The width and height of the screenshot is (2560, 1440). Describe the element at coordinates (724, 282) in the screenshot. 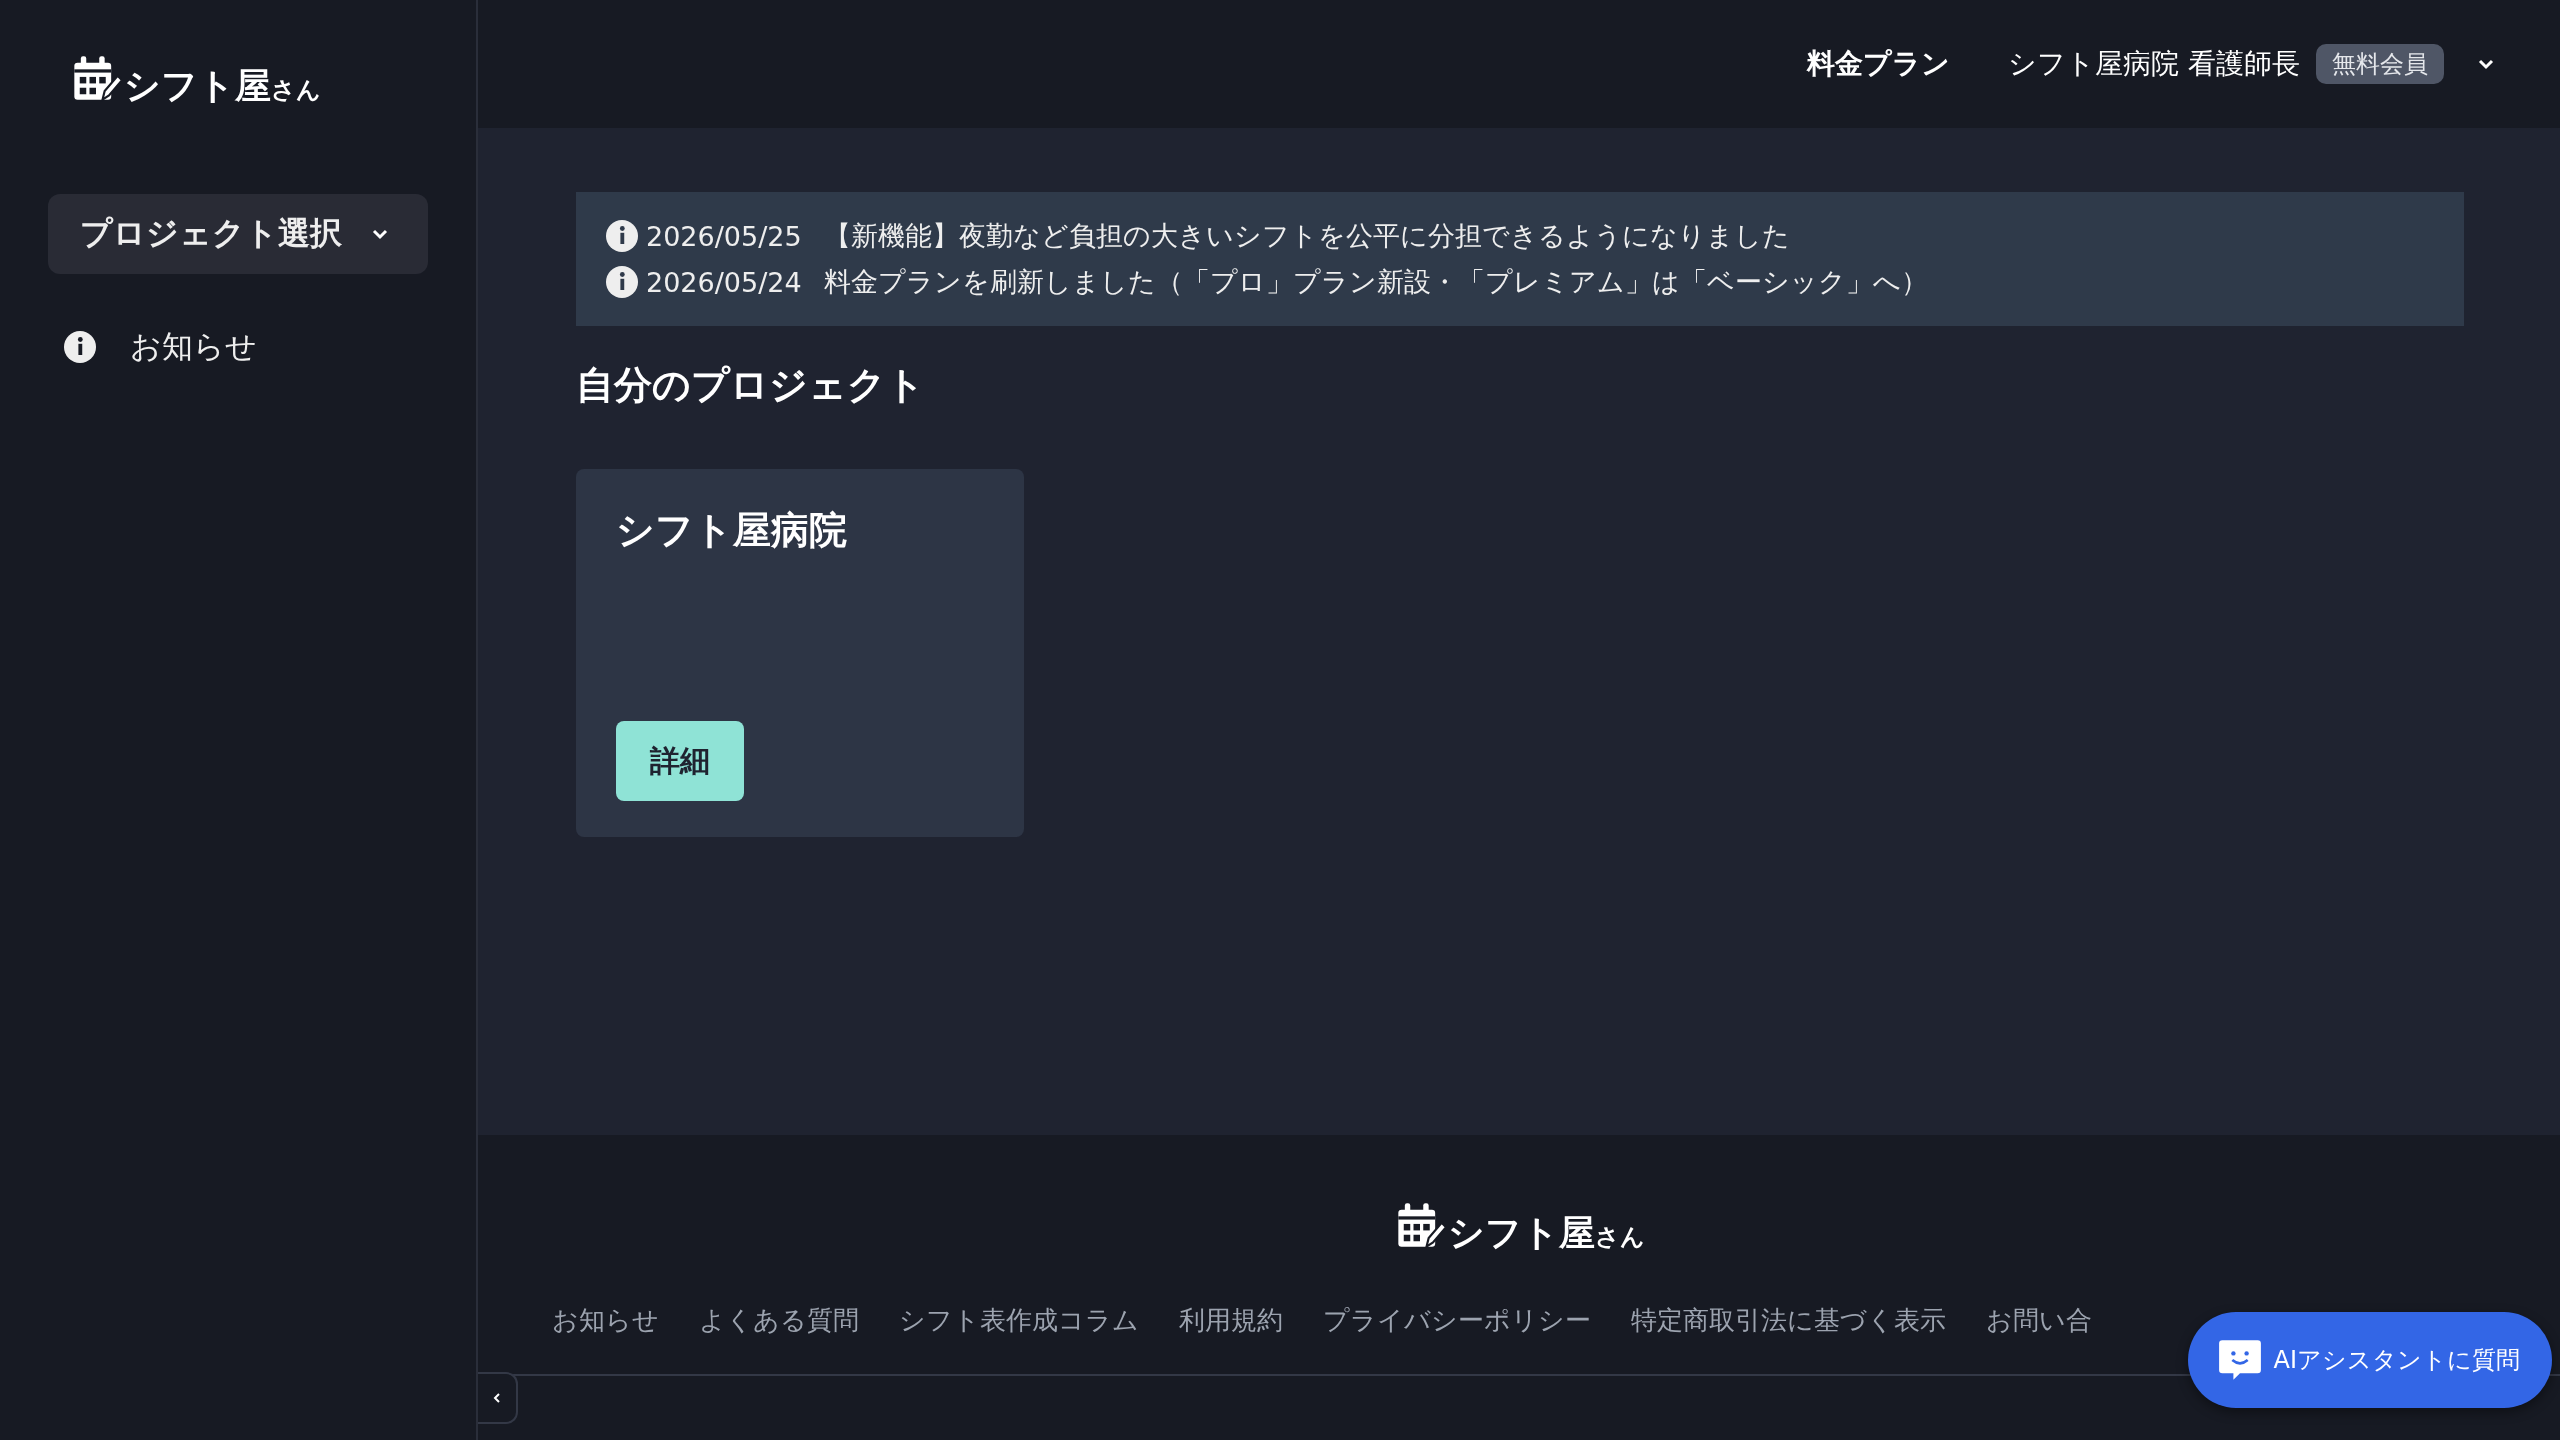

I see `notice-date: 2026/05/24` at that location.